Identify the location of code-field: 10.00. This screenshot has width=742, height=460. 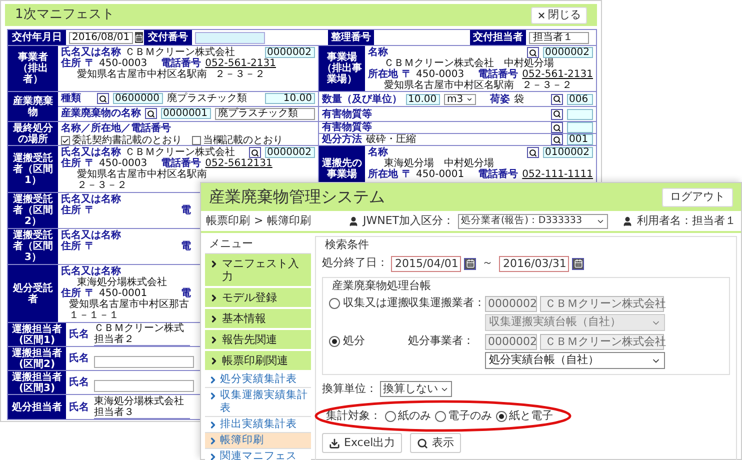
(423, 99).